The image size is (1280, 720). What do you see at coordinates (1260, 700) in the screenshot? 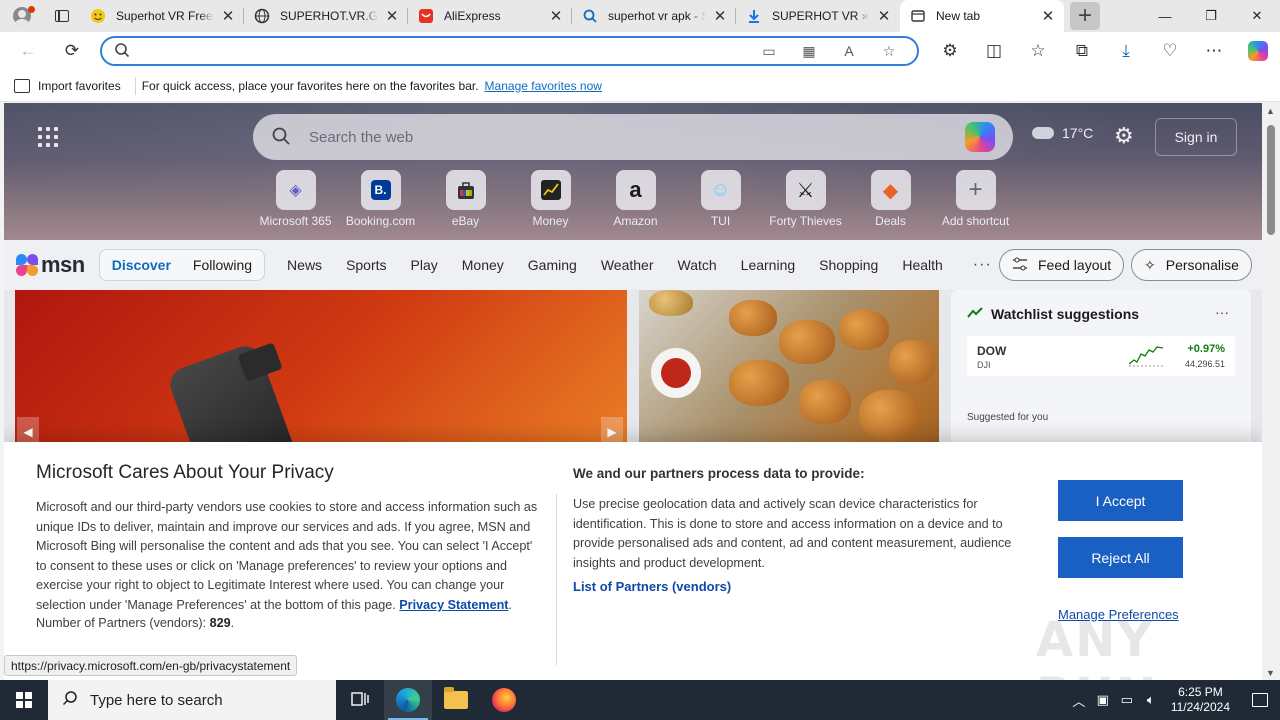
I see `notifications-button` at bounding box center [1260, 700].